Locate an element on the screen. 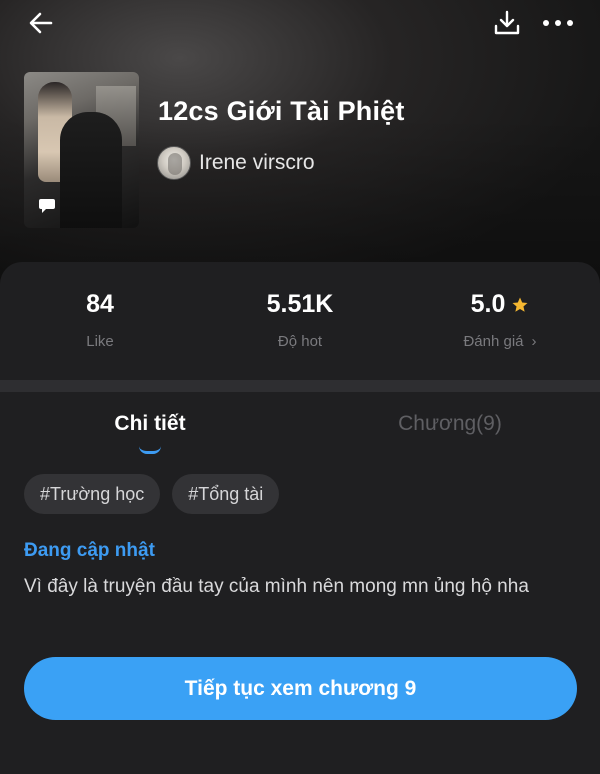 The image size is (600, 774). likes-label: Like is located at coordinates (100, 341).